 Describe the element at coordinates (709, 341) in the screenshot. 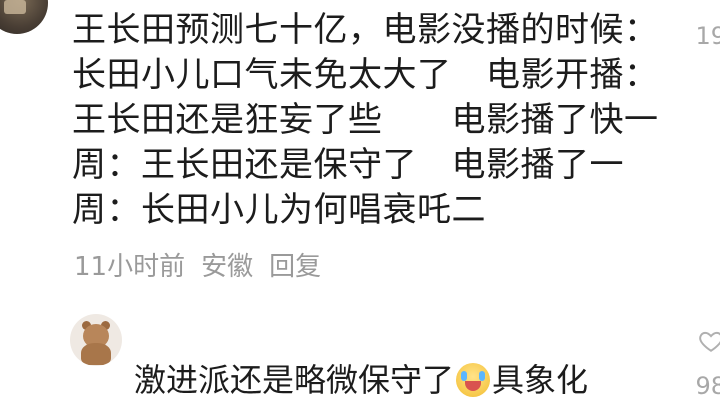

I see `heart-icon` at that location.